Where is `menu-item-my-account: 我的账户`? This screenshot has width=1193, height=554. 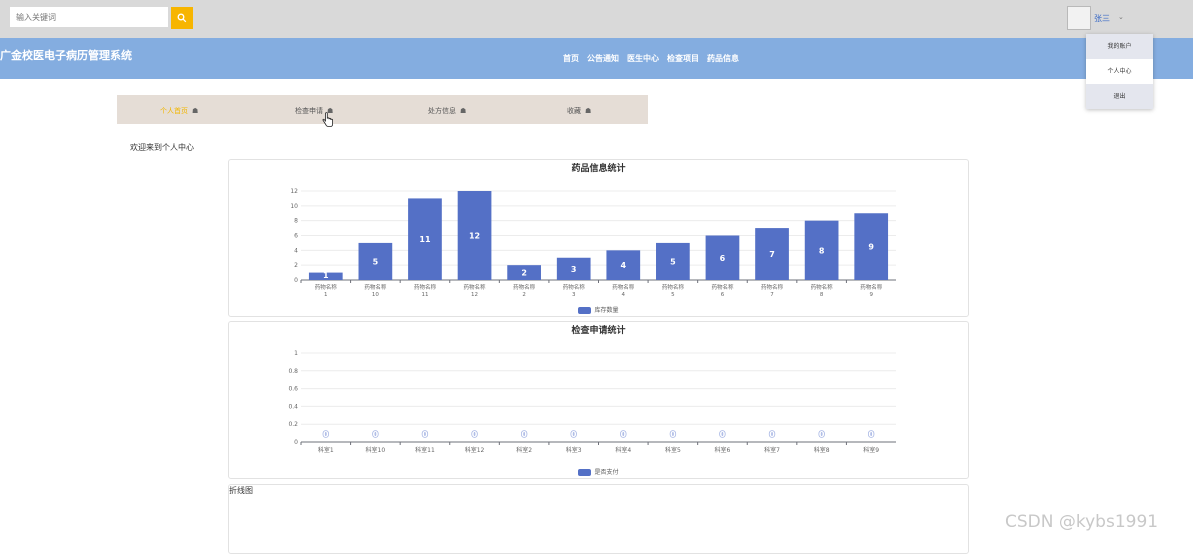 menu-item-my-account: 我的账户 is located at coordinates (1119, 46).